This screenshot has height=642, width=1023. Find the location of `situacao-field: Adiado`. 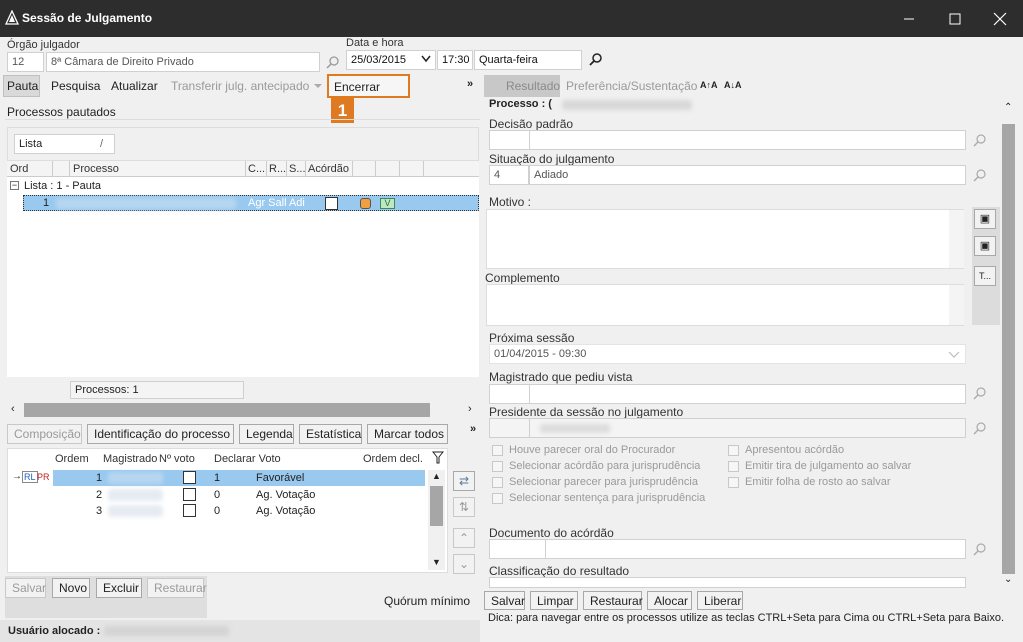

situacao-field: Adiado is located at coordinates (747, 175).